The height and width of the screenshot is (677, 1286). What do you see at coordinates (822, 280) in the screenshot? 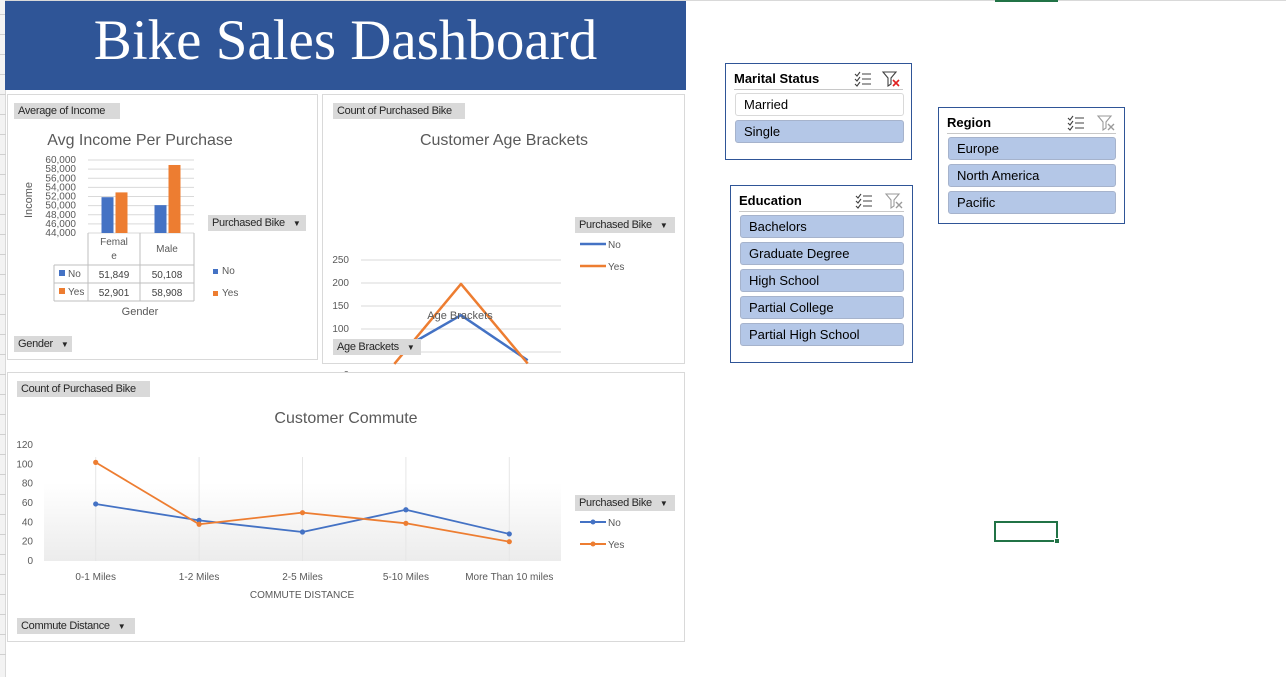
I see `slicer-item-high-school: High School` at bounding box center [822, 280].